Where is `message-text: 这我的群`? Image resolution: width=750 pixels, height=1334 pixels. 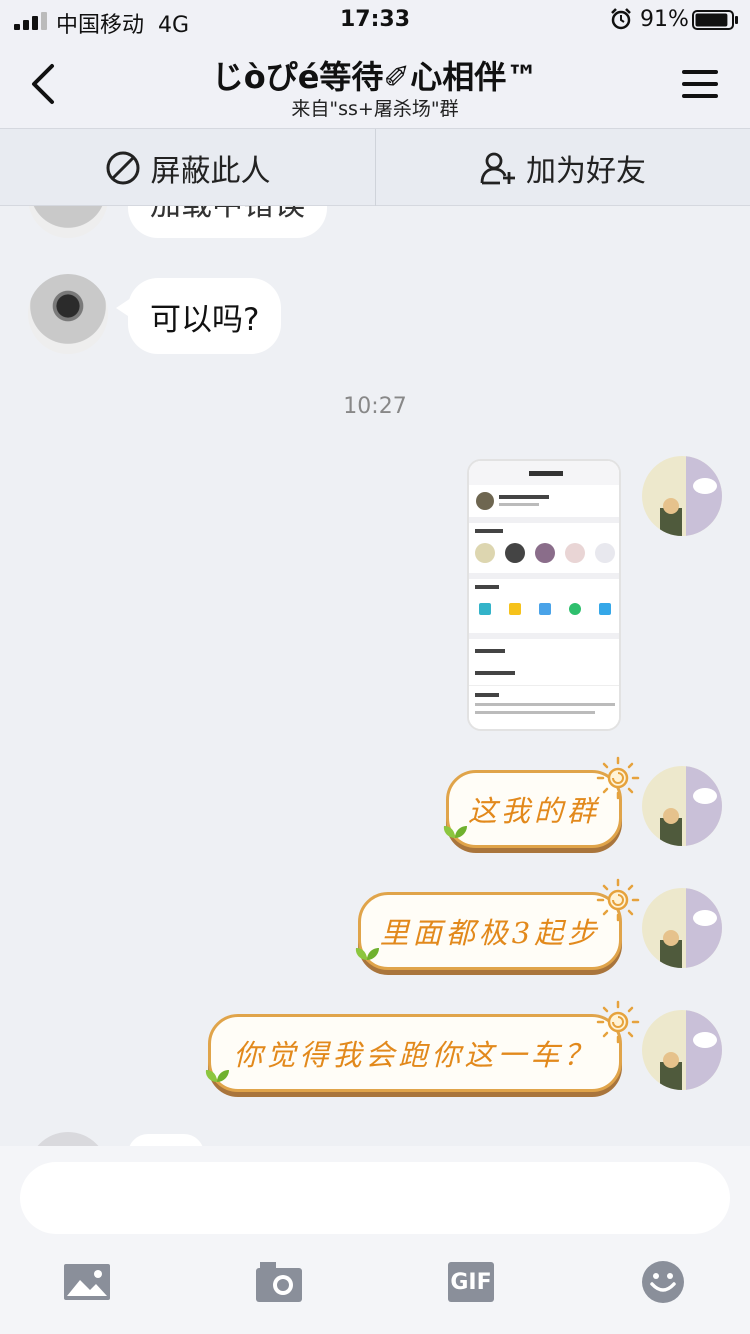 message-text: 这我的群 is located at coordinates (533, 811).